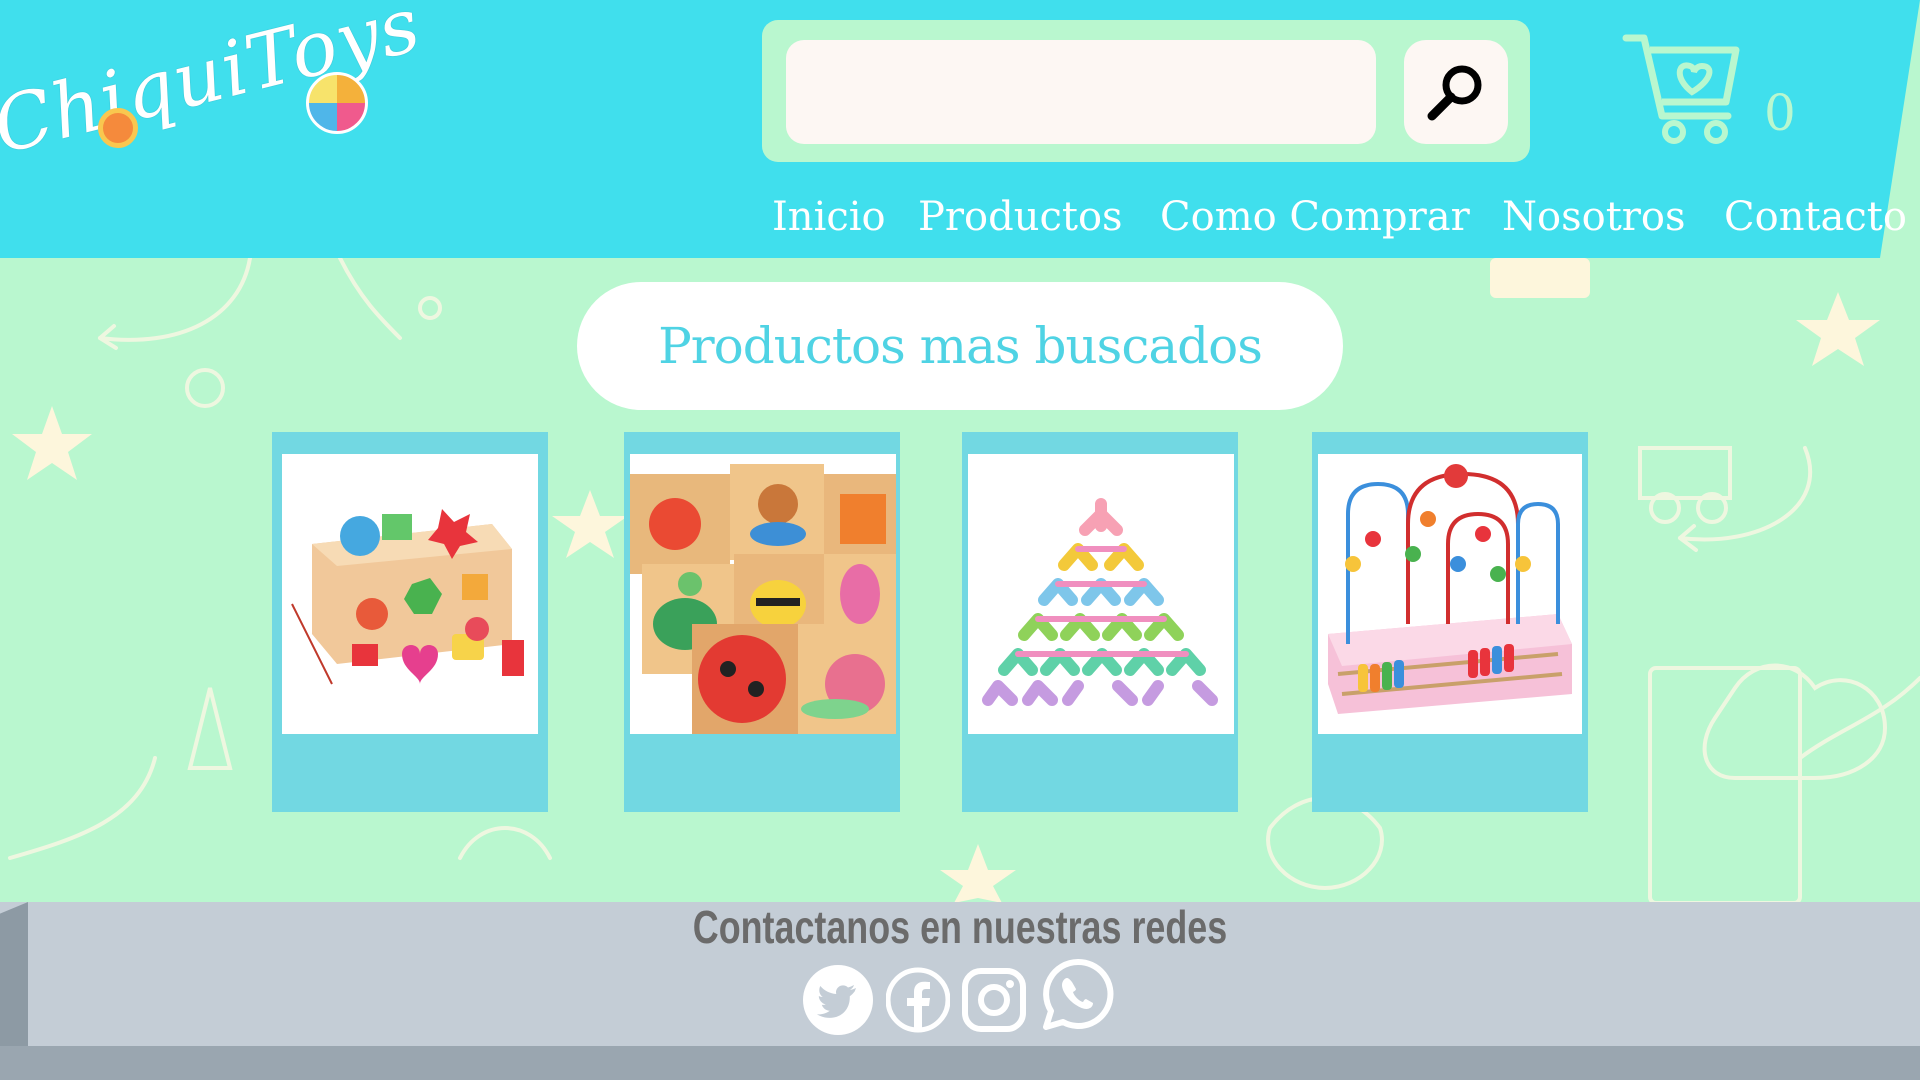  What do you see at coordinates (829, 222) in the screenshot?
I see `nav-inicio: Inicio` at bounding box center [829, 222].